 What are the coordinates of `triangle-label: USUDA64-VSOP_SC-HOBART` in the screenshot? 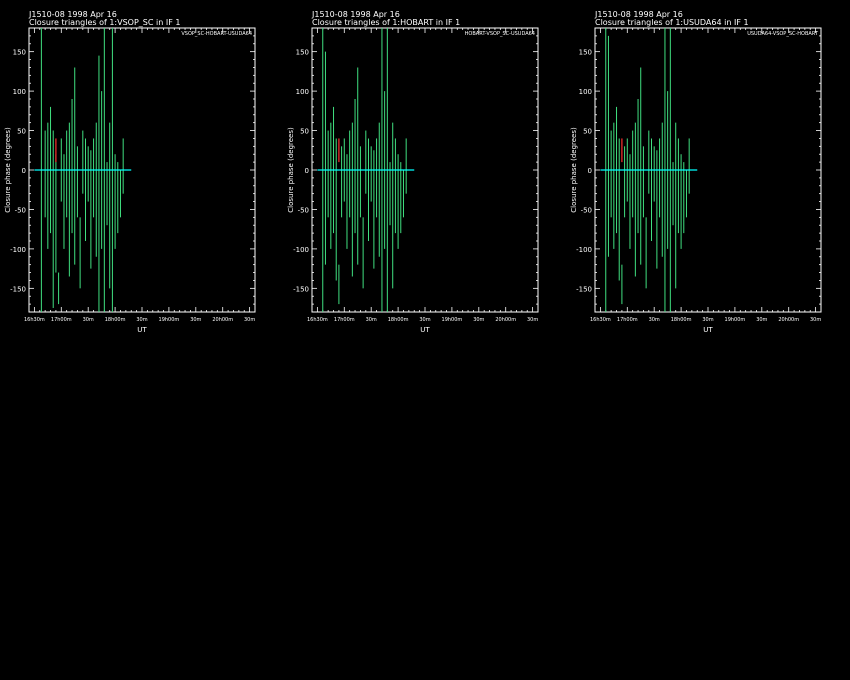 It's located at (783, 34).